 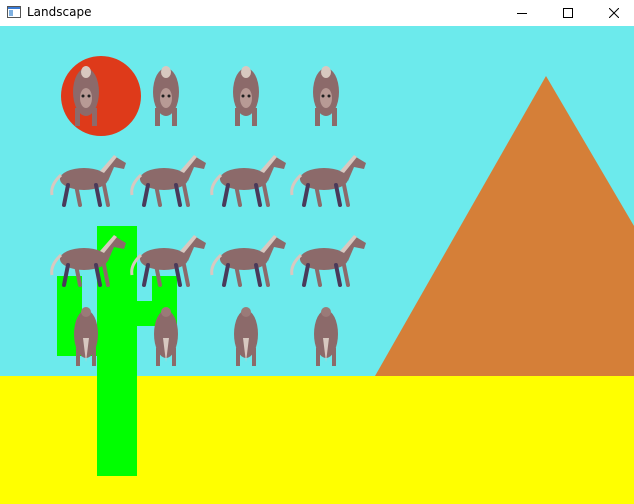 I want to click on minimize-button, so click(x=522, y=13).